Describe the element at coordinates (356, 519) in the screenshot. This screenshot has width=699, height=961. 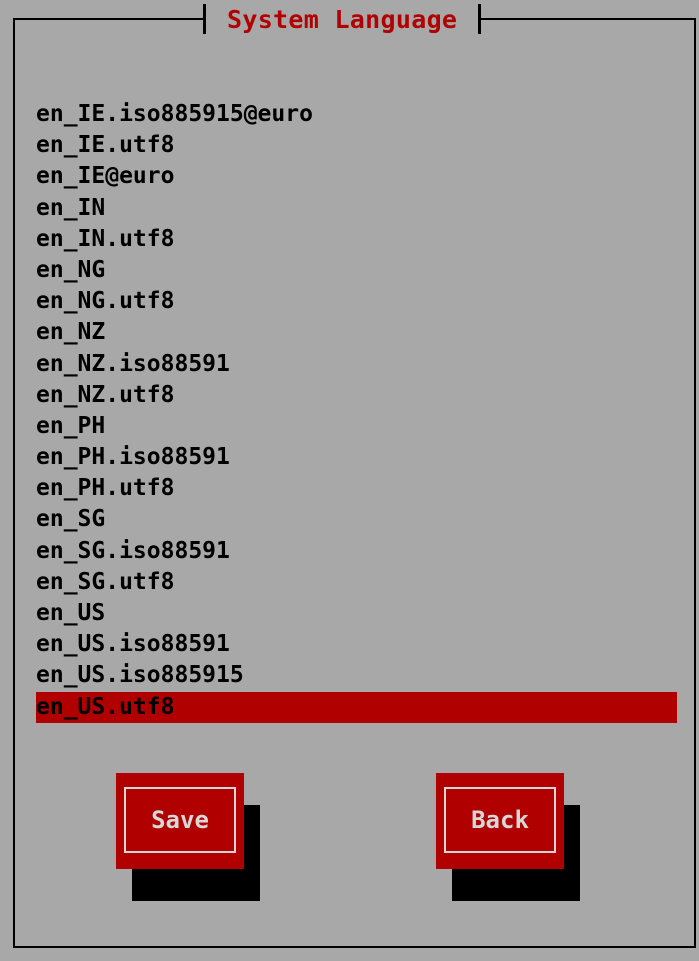
I see `language-option: en_SG` at that location.